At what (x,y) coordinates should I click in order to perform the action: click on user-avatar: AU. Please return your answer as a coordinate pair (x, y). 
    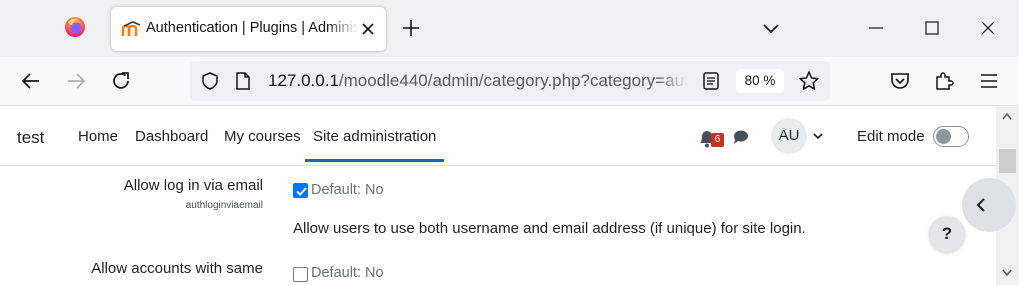
    Looking at the image, I should click on (789, 136).